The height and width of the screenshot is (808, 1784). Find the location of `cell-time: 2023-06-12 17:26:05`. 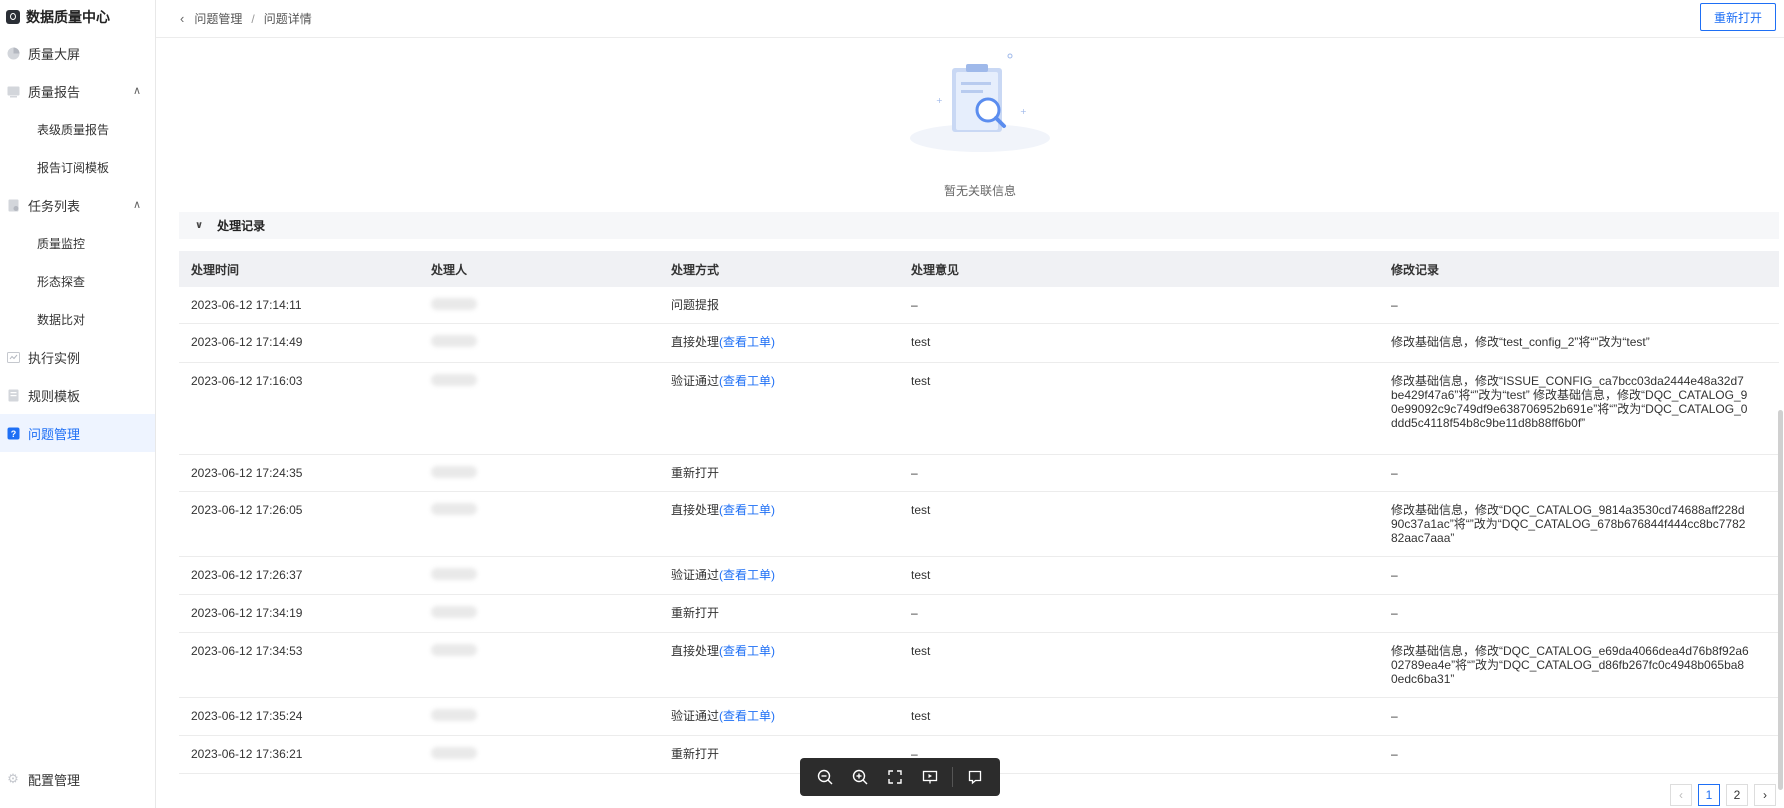

cell-time: 2023-06-12 17:26:05 is located at coordinates (247, 510).